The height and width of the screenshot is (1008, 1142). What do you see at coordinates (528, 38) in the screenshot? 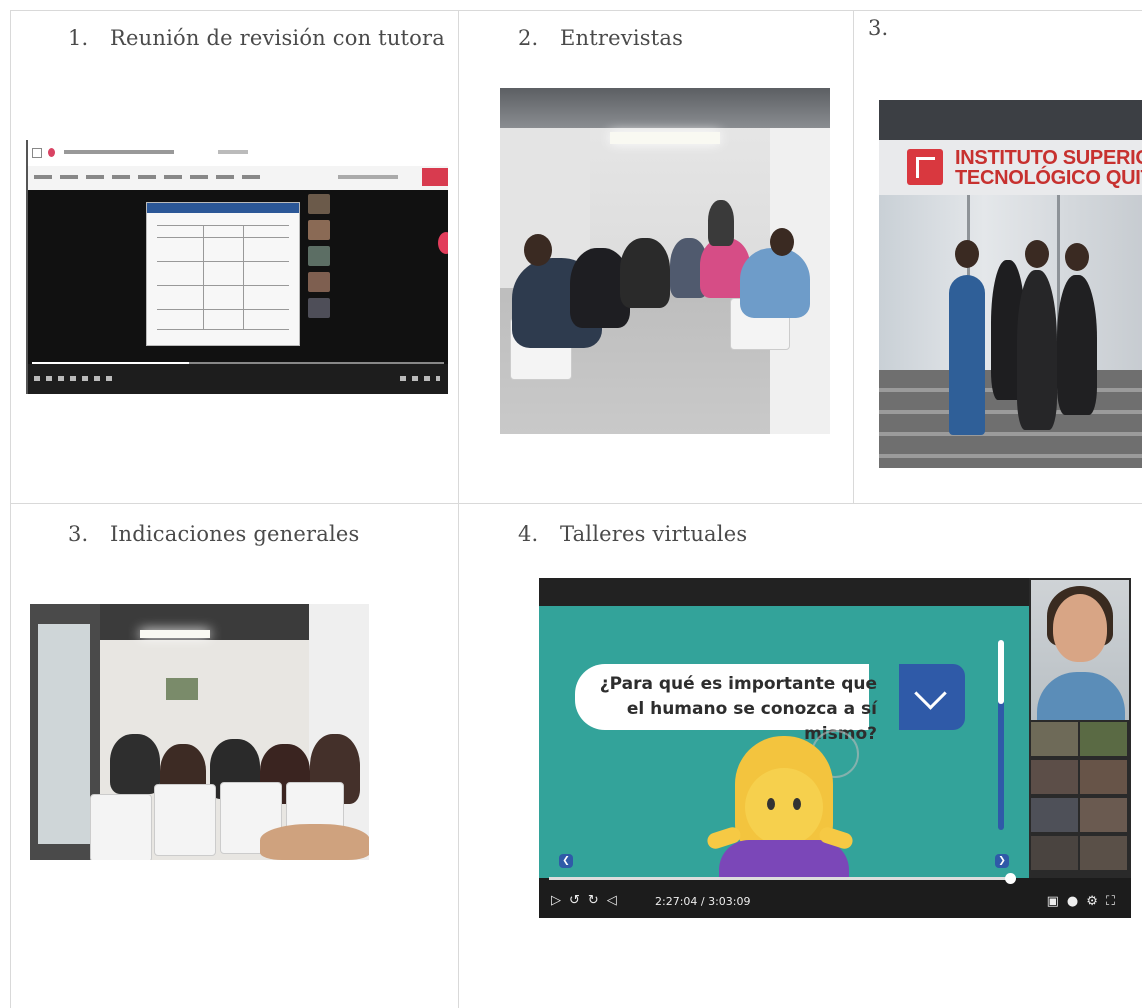
I see `caption-number: 2.` at bounding box center [528, 38].